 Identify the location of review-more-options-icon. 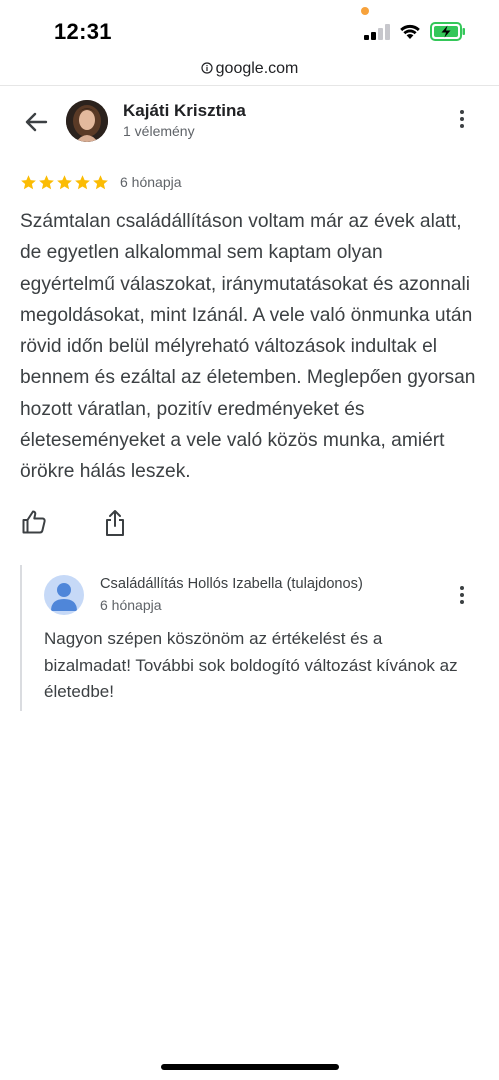
(462, 122).